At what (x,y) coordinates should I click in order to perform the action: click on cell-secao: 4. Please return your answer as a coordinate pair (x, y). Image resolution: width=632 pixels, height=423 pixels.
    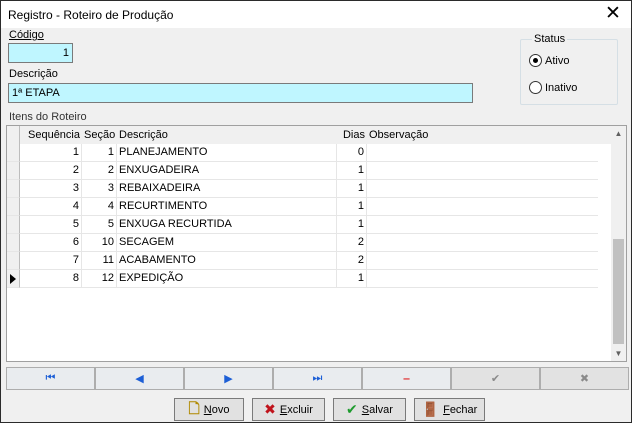
    Looking at the image, I should click on (99, 207).